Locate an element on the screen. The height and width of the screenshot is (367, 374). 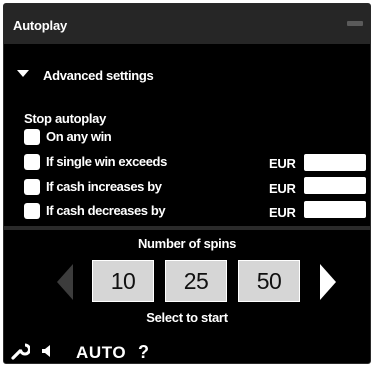
spins-25-button: 25 is located at coordinates (196, 281).